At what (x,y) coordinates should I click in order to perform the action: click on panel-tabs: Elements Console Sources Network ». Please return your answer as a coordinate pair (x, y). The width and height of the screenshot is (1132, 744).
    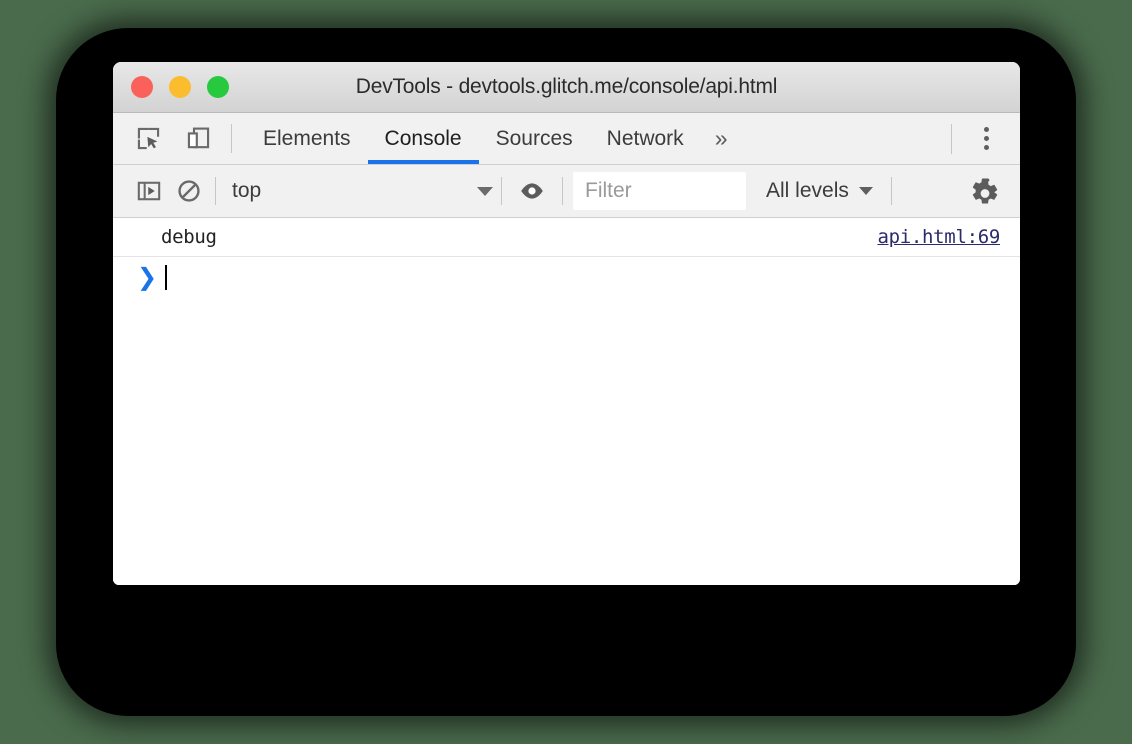
    Looking at the image, I should click on (488, 138).